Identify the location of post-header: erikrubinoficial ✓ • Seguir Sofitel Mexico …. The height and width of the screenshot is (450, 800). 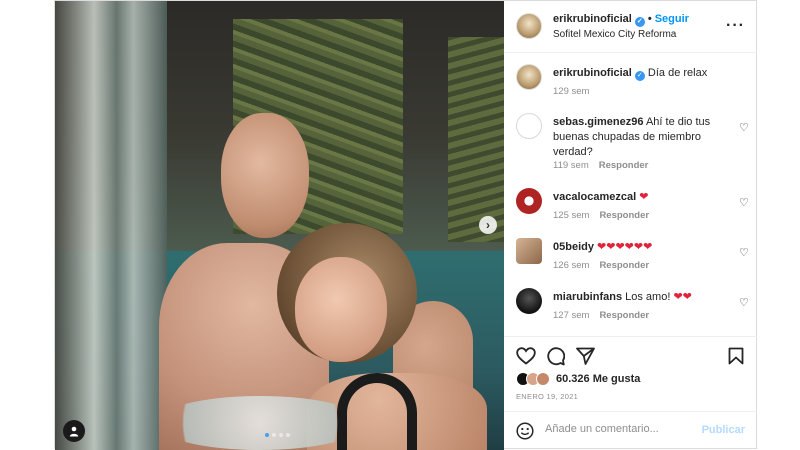
(630, 27).